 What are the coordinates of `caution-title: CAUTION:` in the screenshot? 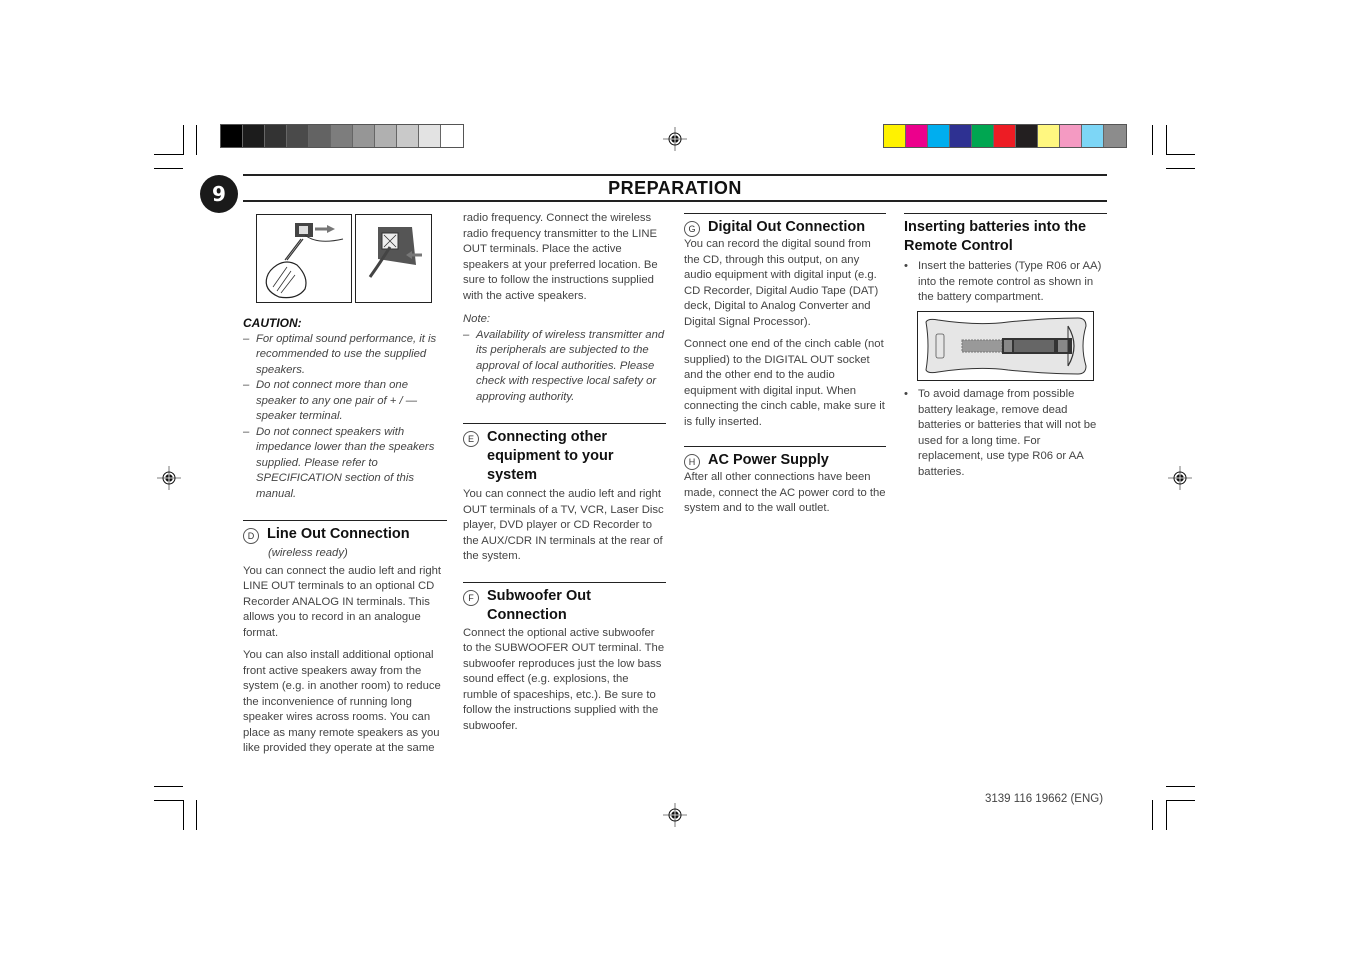 It's located at (272, 323).